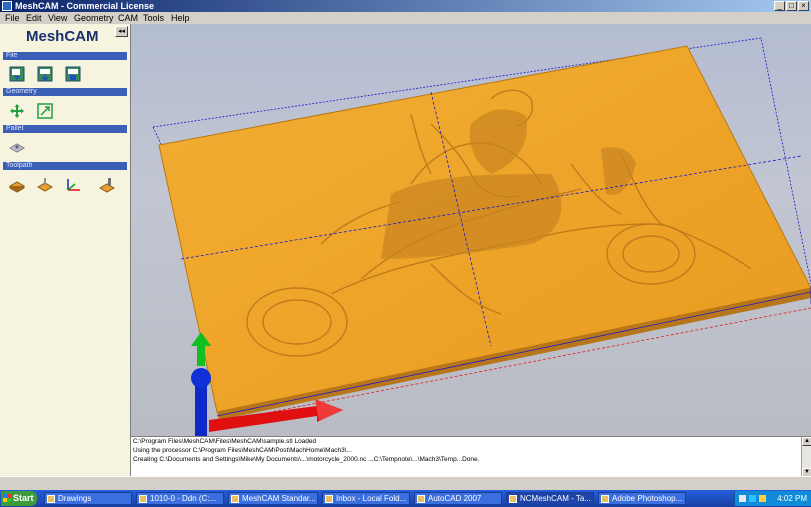 The width and height of the screenshot is (811, 507). I want to click on origin-axes-icon, so click(73, 185).